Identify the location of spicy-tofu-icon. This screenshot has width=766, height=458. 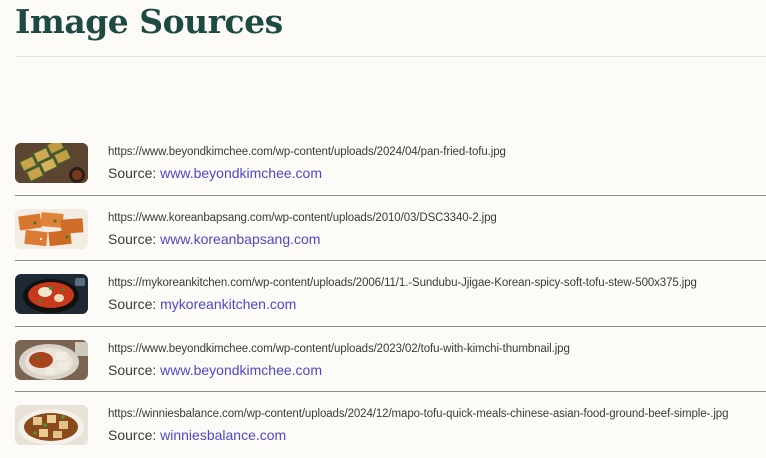
(51, 228).